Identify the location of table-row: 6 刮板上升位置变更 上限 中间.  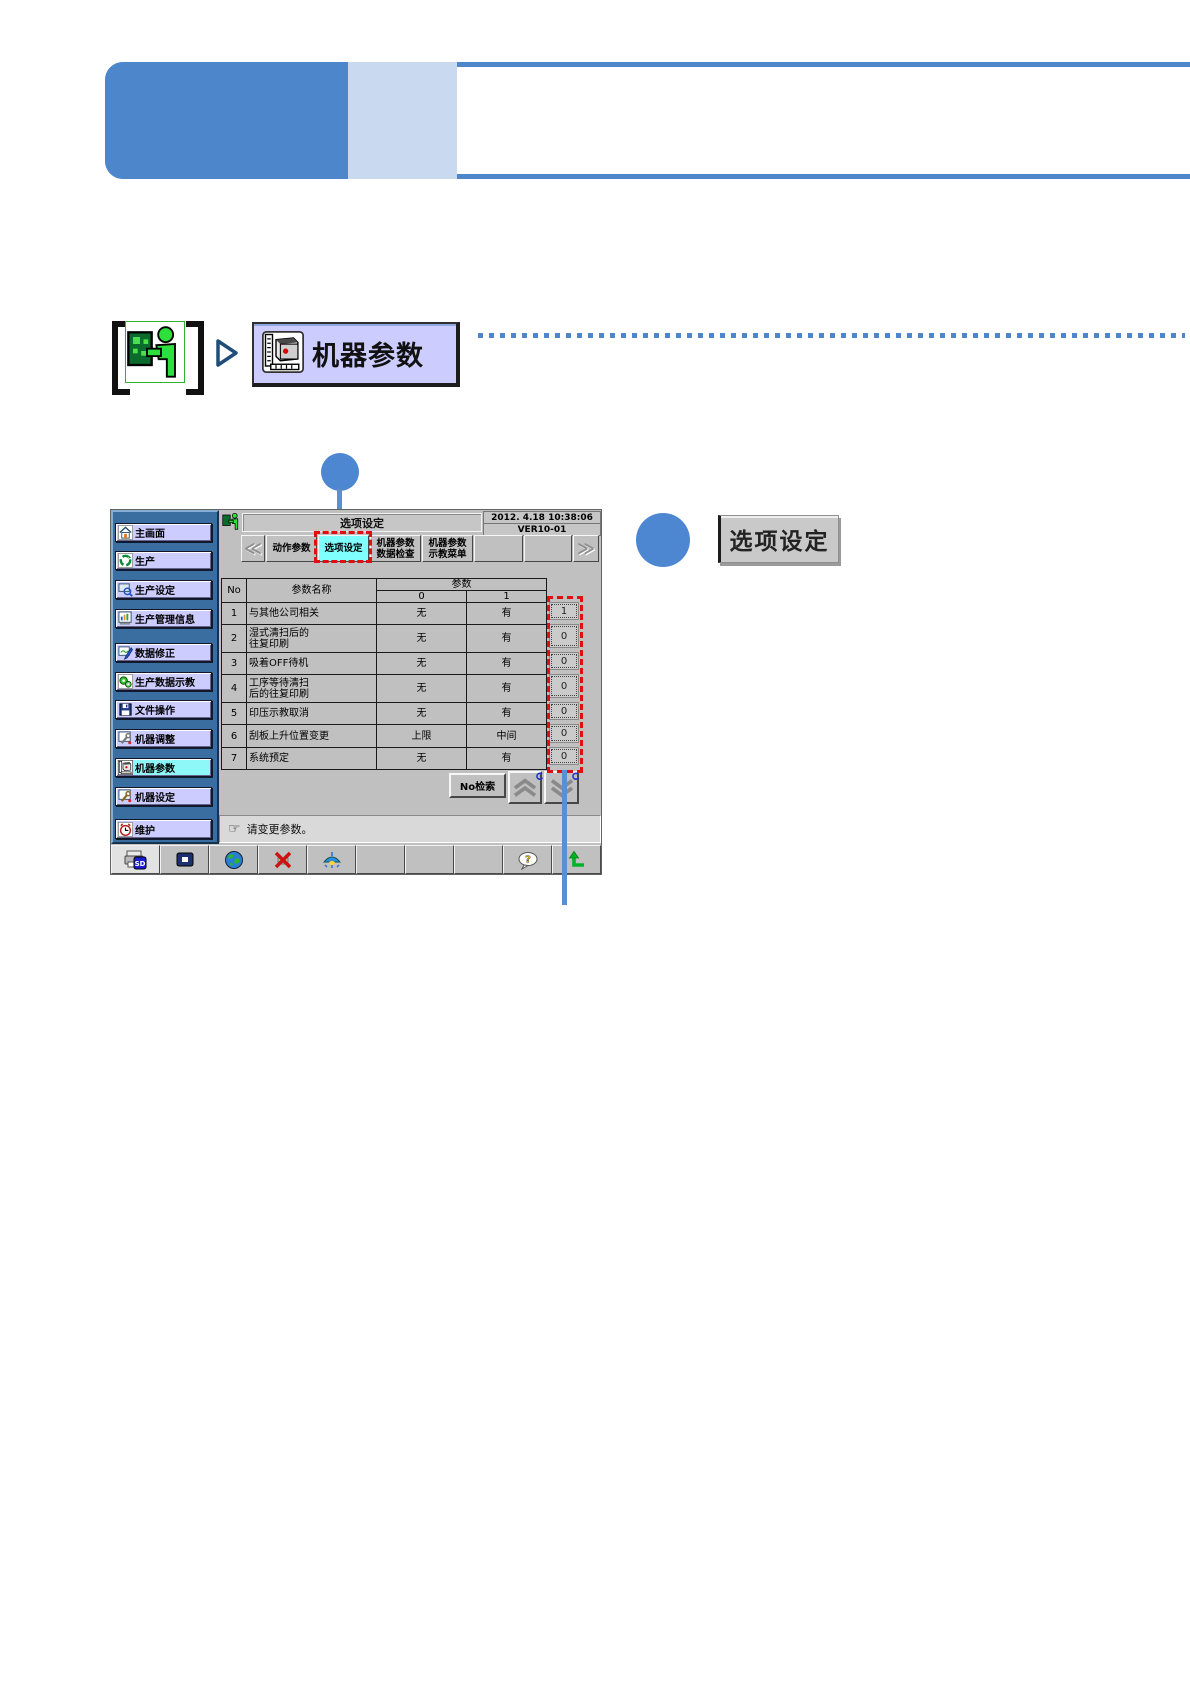
(384, 736).